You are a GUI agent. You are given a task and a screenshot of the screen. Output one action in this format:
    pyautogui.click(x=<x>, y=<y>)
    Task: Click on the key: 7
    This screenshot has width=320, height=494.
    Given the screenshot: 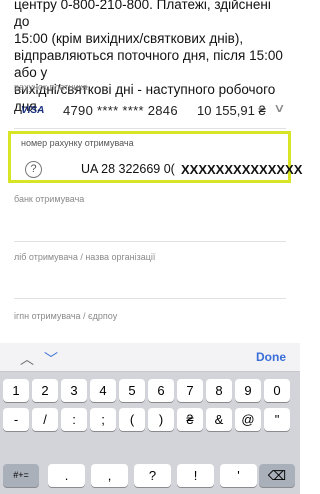 What is the action you would take?
    pyautogui.click(x=190, y=390)
    